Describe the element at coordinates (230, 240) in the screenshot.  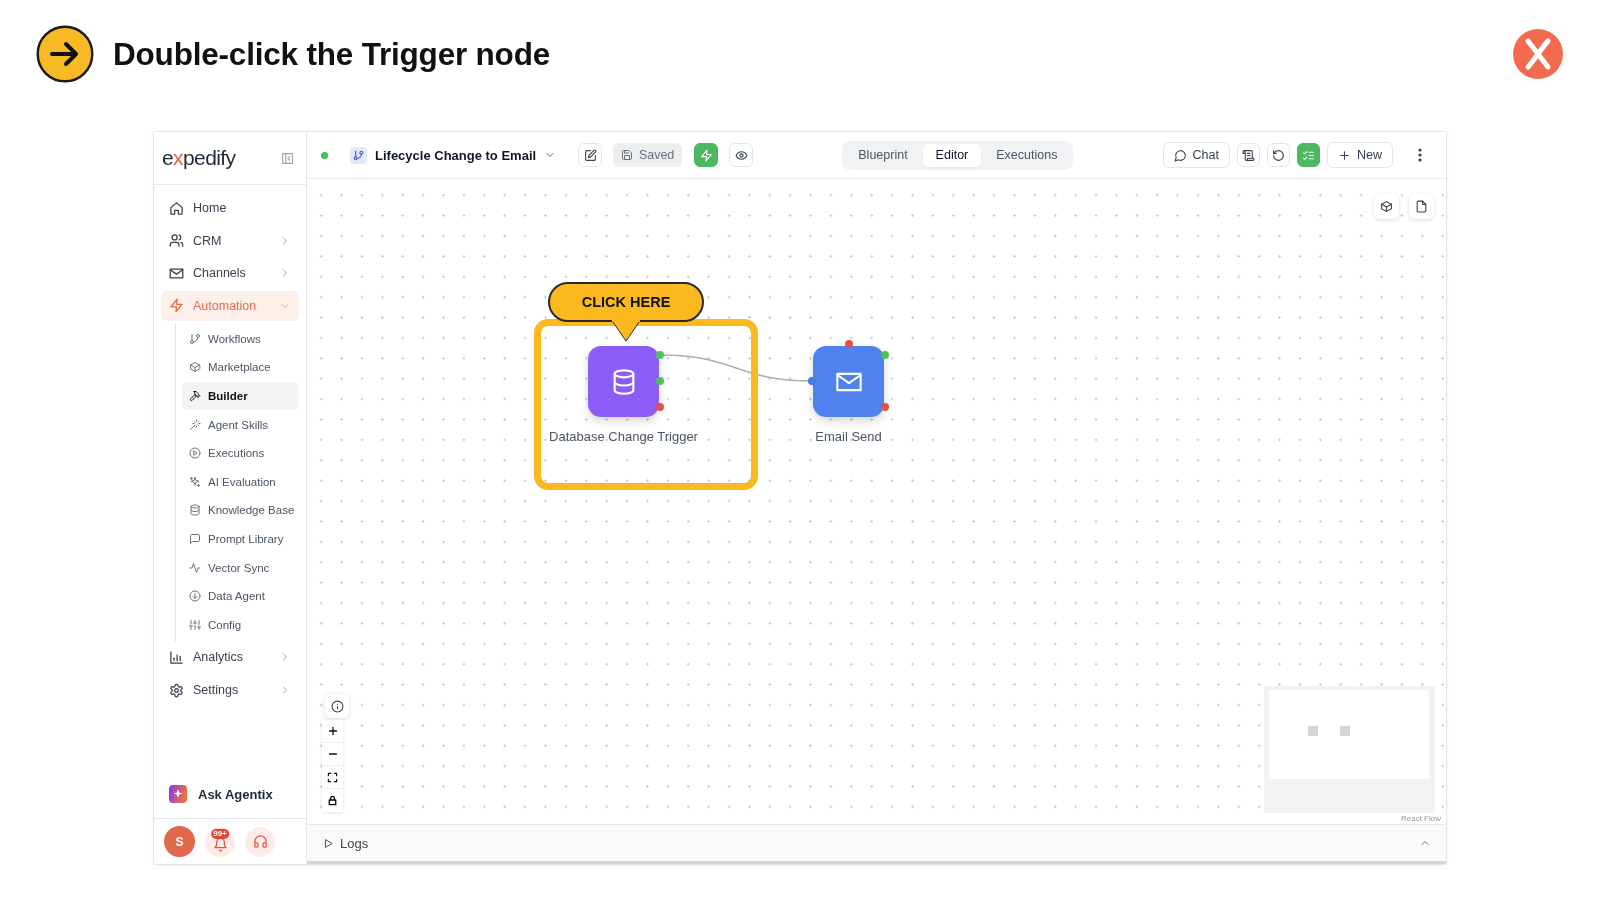
I see `nav-item: CRM` at that location.